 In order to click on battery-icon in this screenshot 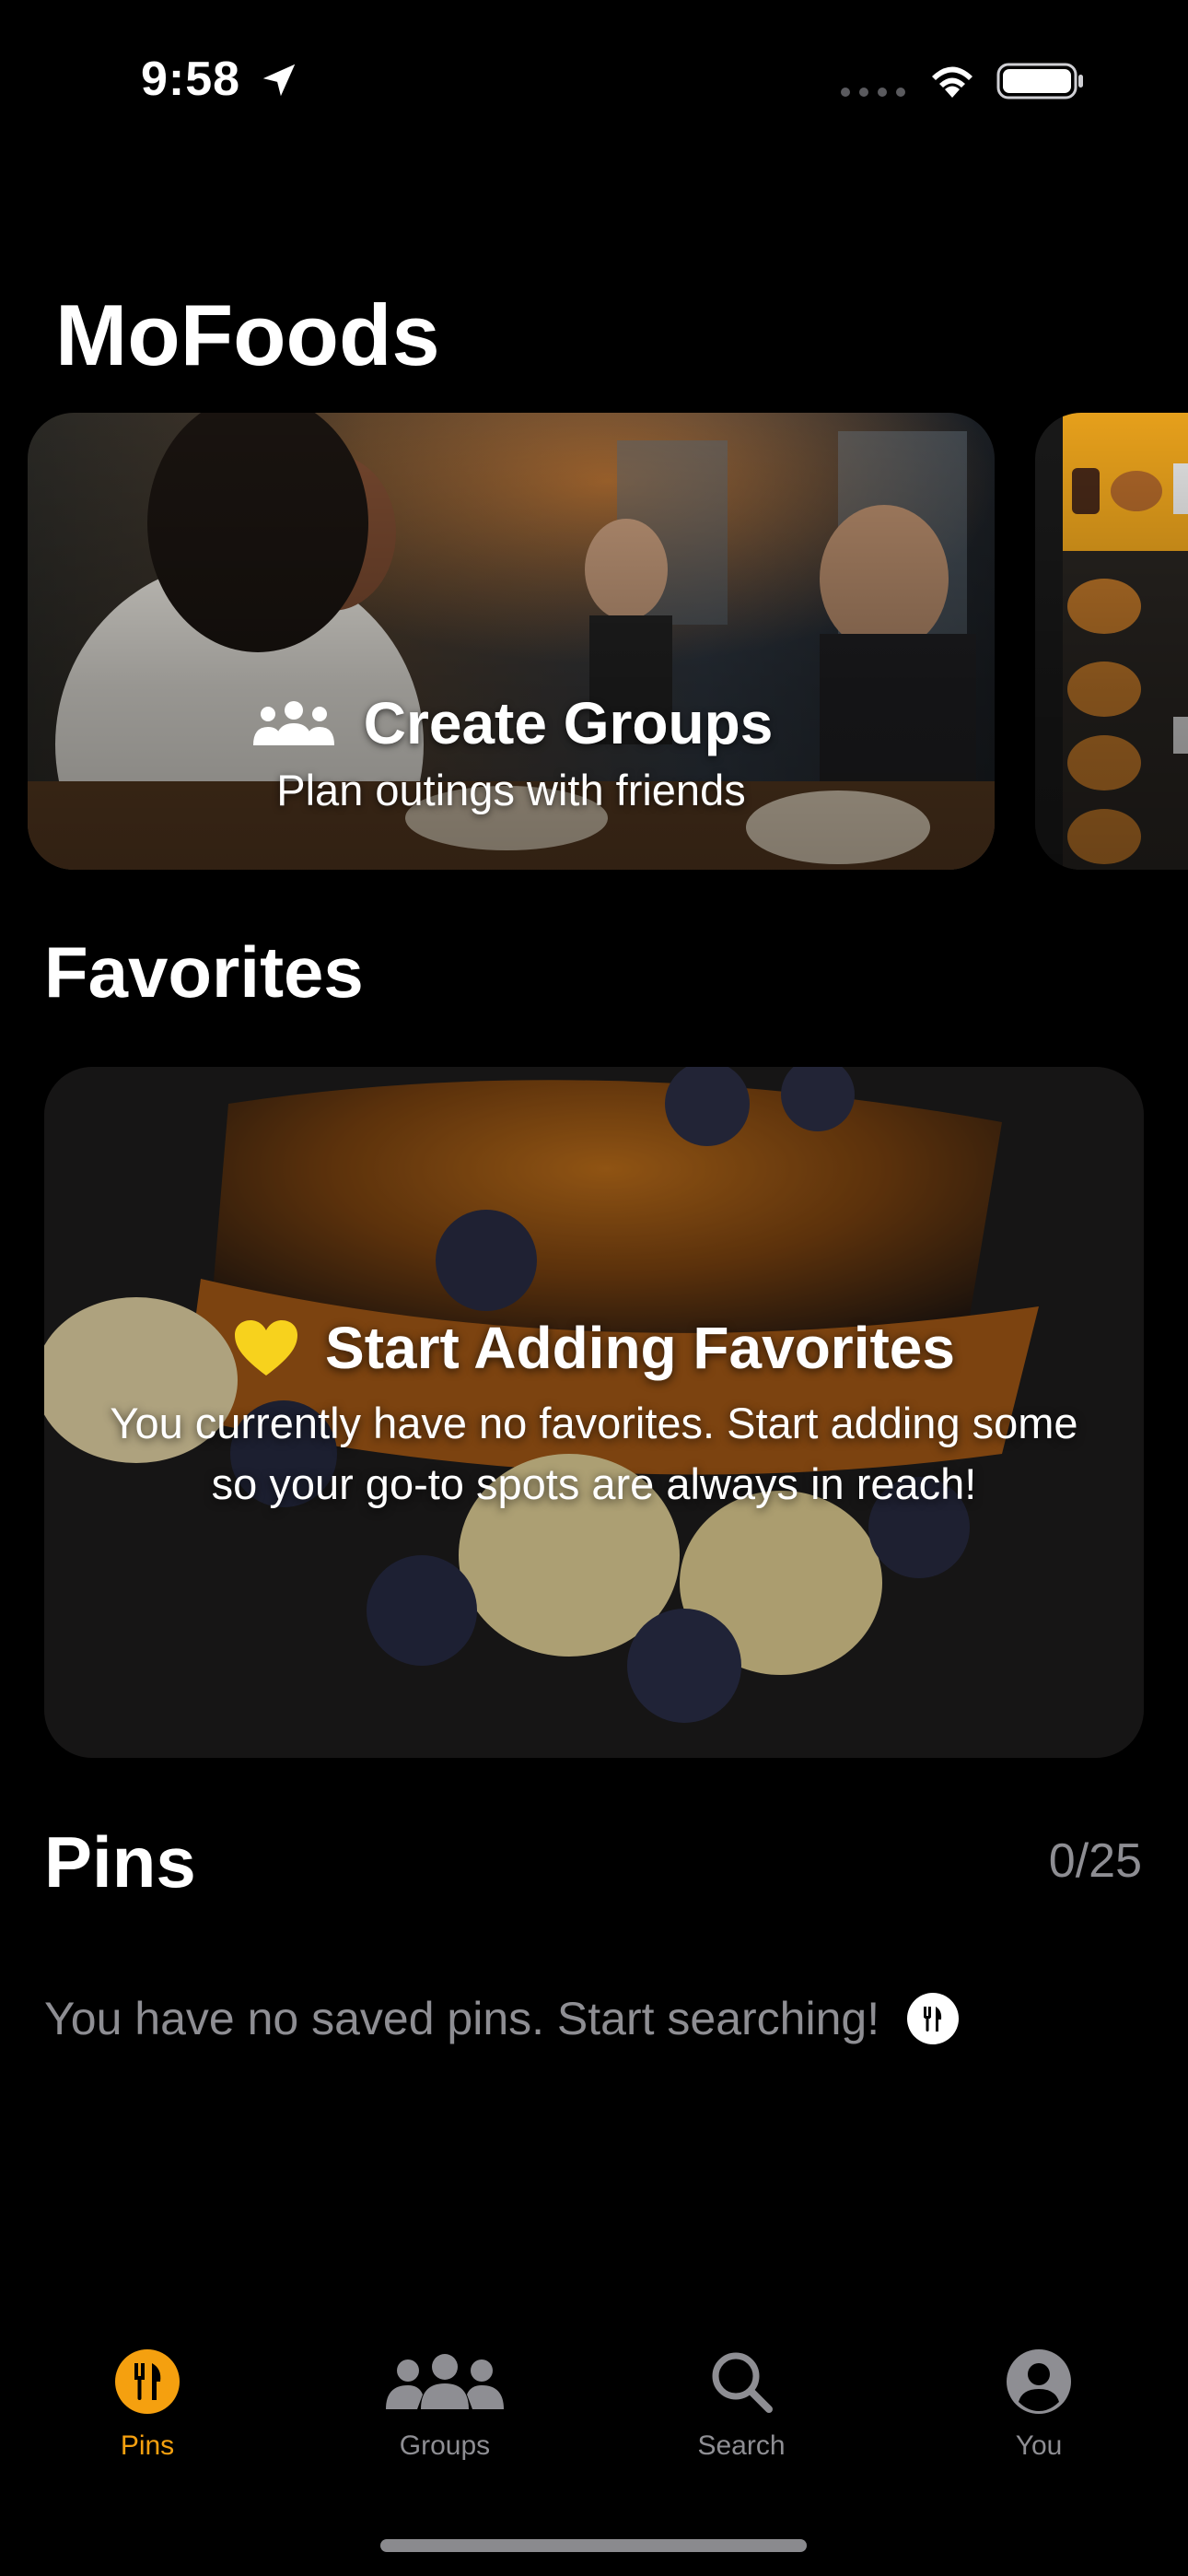, I will do `click(1039, 81)`.